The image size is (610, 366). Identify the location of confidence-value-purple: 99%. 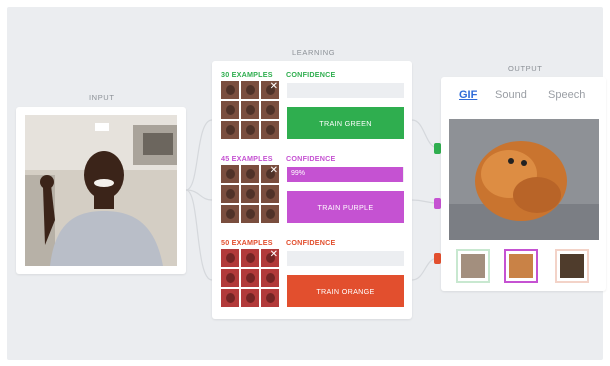
(298, 173).